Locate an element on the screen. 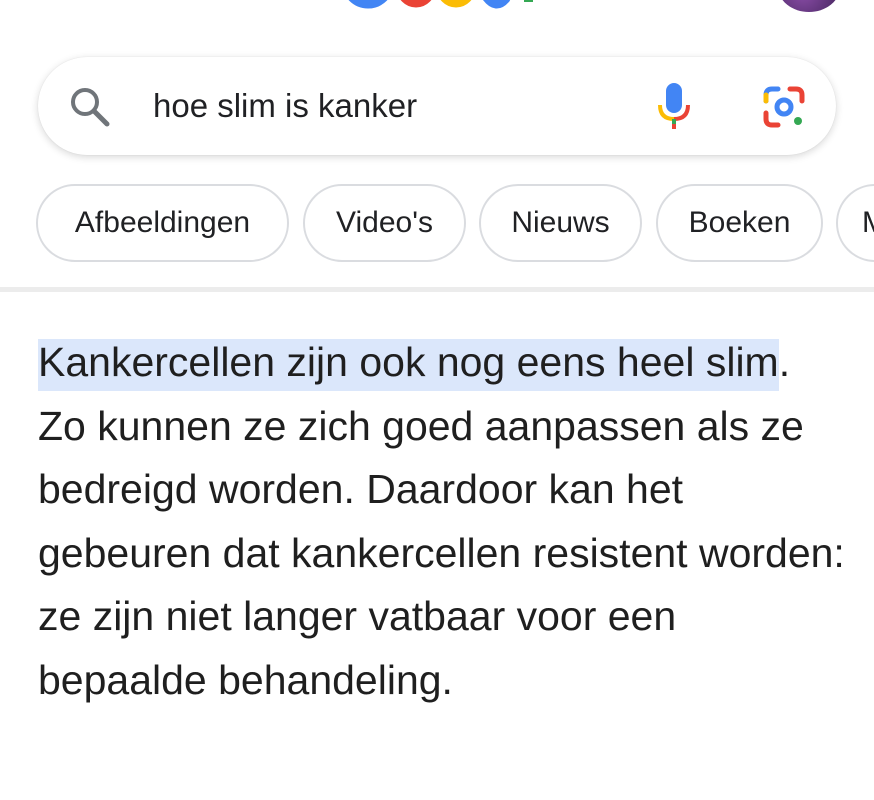 This screenshot has width=874, height=800. chip-afbeeldingen: Afbeeldingen is located at coordinates (162, 223).